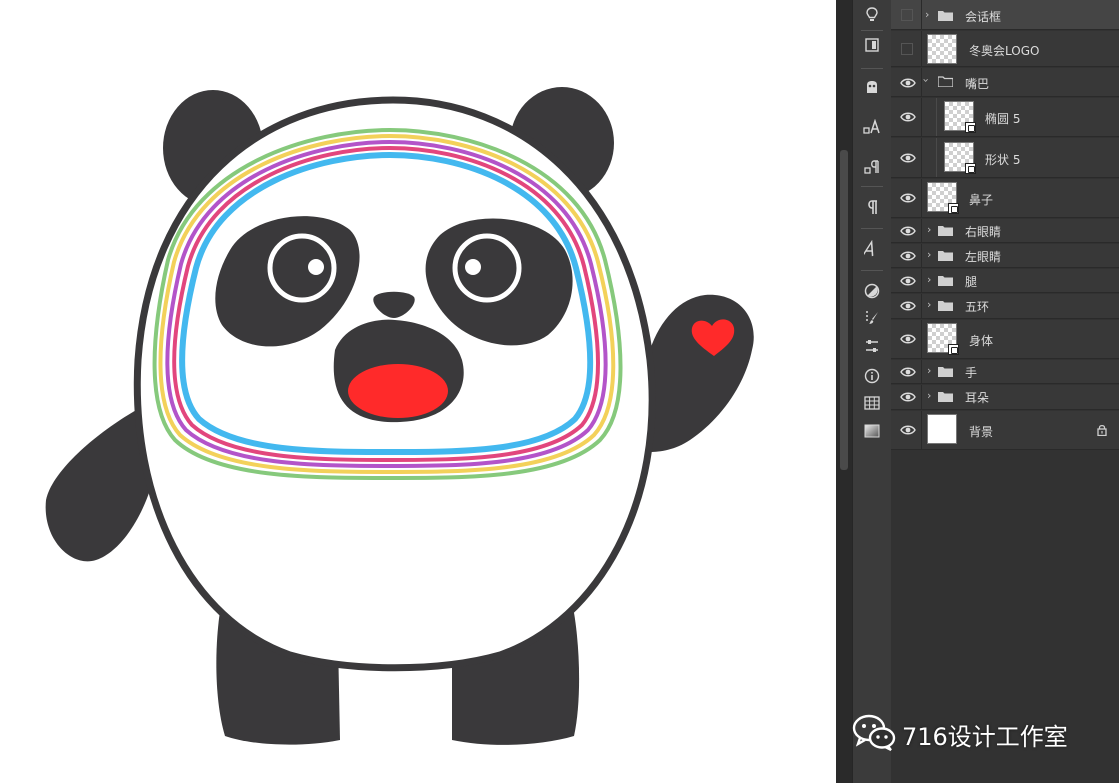 The image size is (1119, 783). Describe the element at coordinates (872, 87) in the screenshot. I see `properties-icon` at that location.